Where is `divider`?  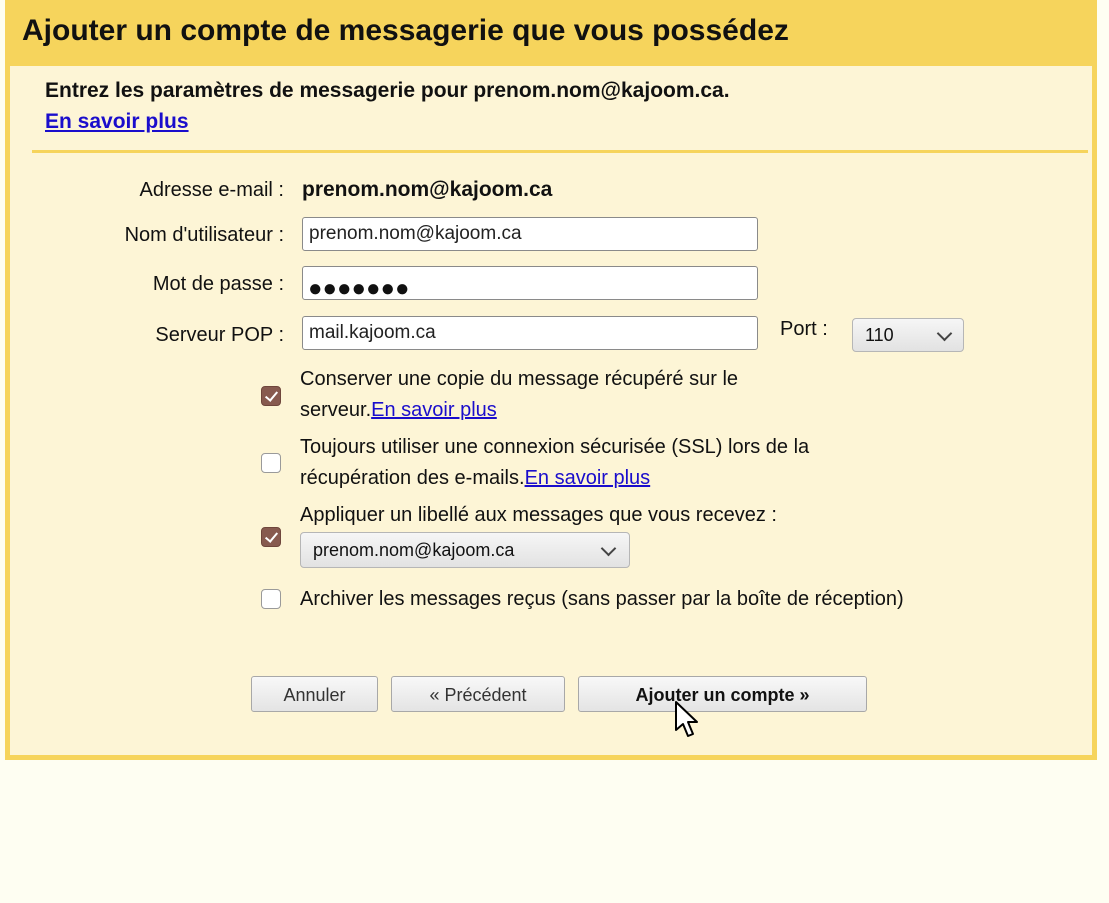
divider is located at coordinates (560, 151).